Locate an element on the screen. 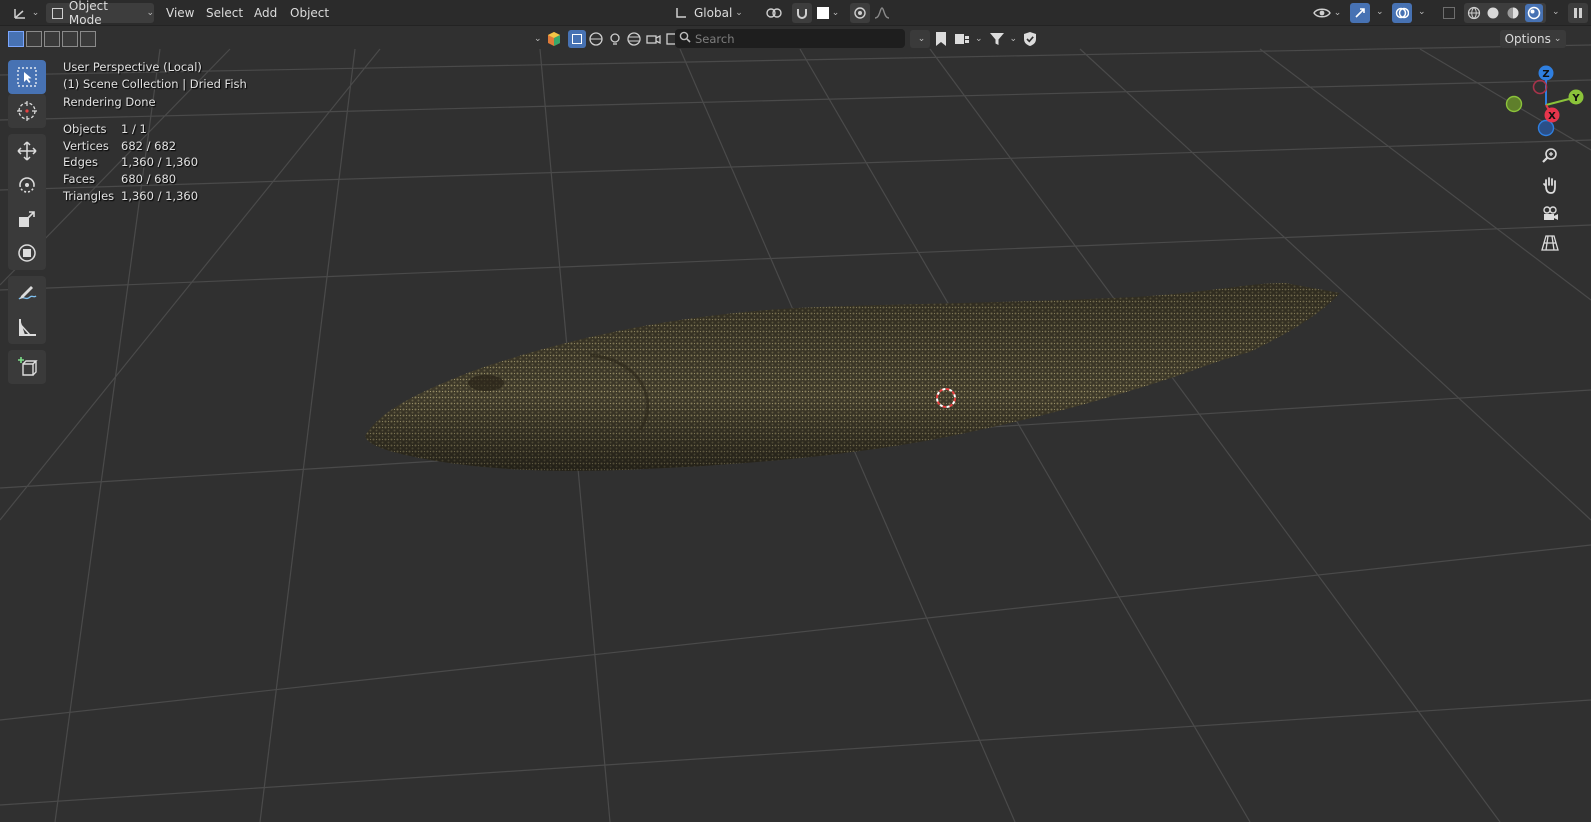 The image size is (1591, 822). view-perspective-text: User Perspective (Local) is located at coordinates (132, 67).